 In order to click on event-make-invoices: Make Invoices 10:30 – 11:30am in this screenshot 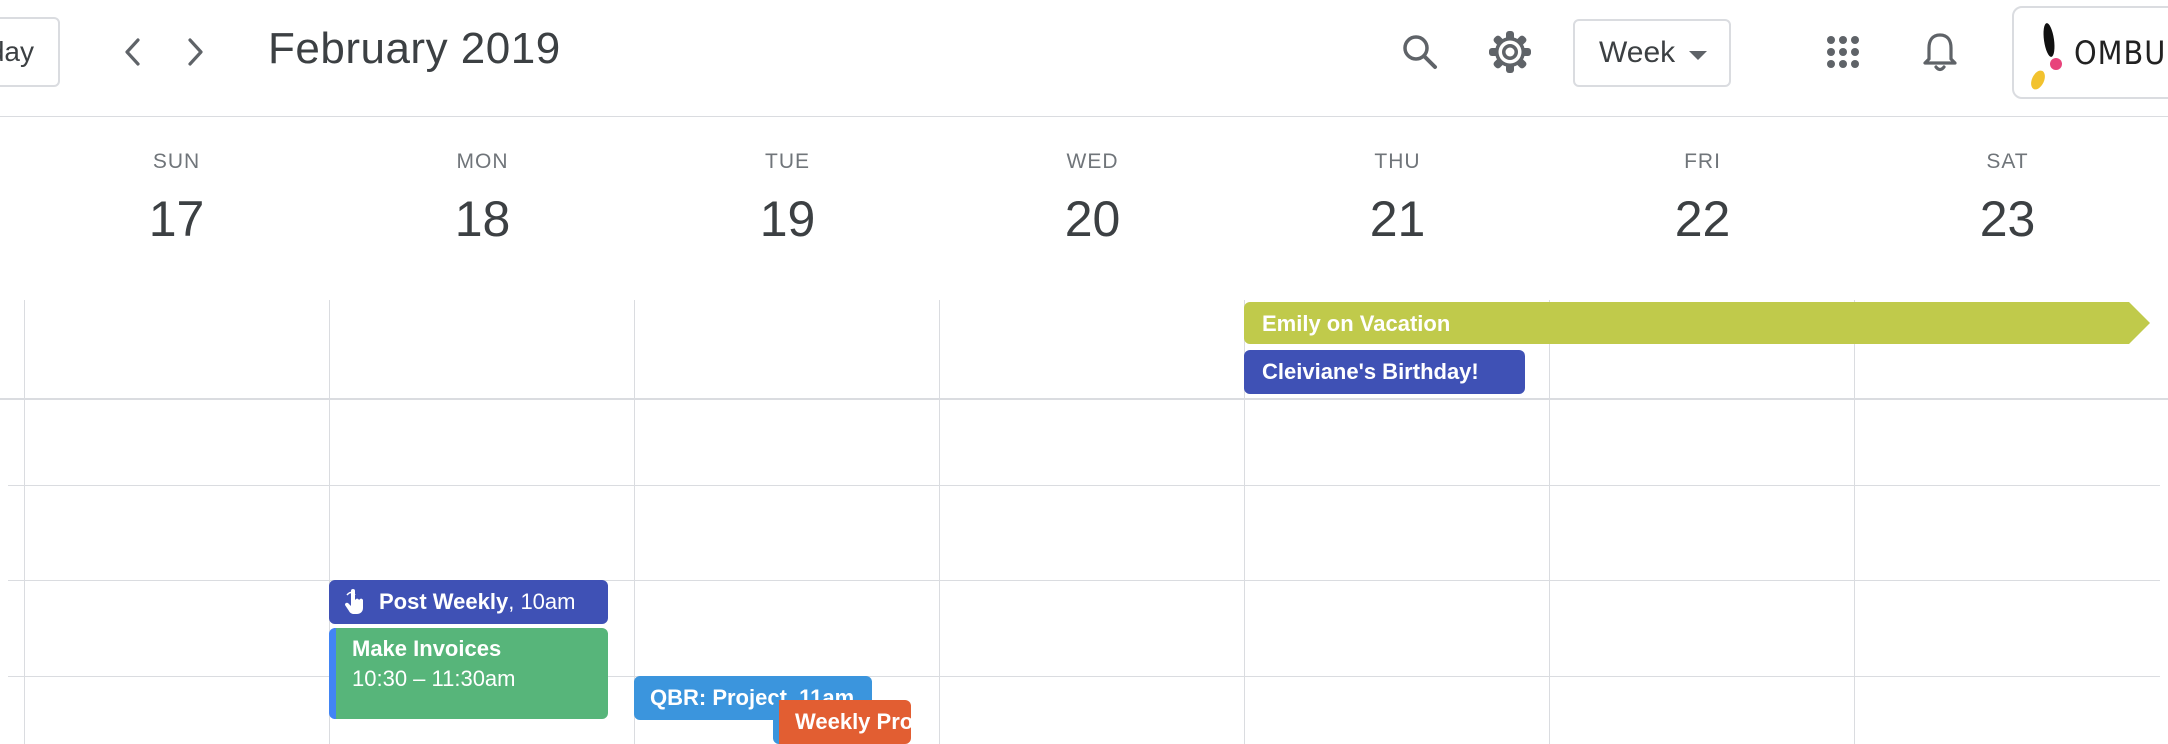, I will do `click(468, 673)`.